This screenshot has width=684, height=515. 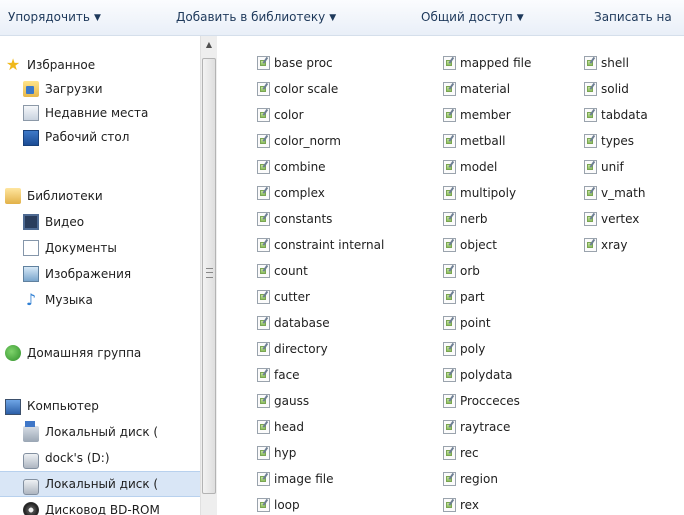 What do you see at coordinates (100, 222) in the screenshot?
I see `nav-item-video: Видео` at bounding box center [100, 222].